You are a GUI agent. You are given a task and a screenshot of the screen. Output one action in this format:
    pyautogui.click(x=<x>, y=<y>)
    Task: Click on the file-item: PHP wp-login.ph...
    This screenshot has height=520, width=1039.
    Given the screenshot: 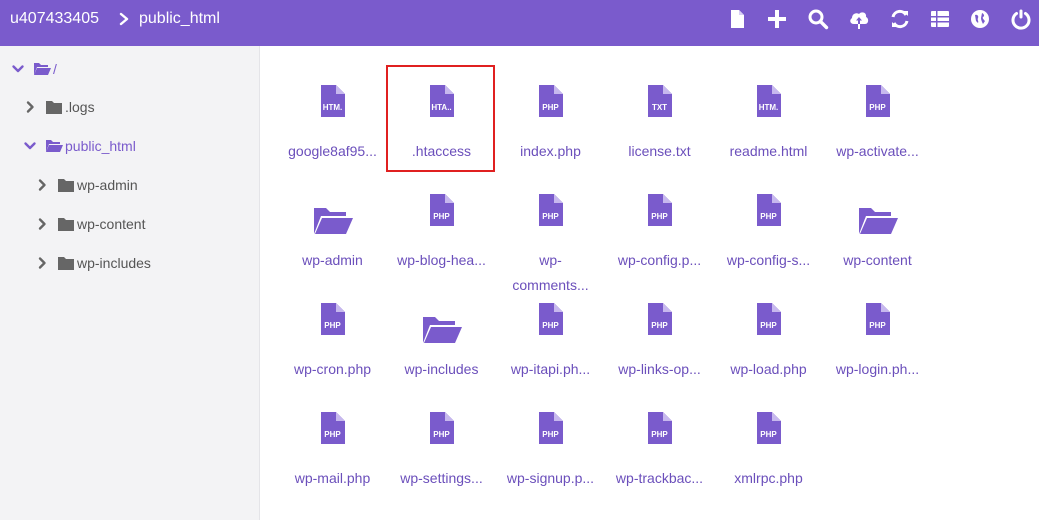 What is the action you would take?
    pyautogui.click(x=877, y=320)
    